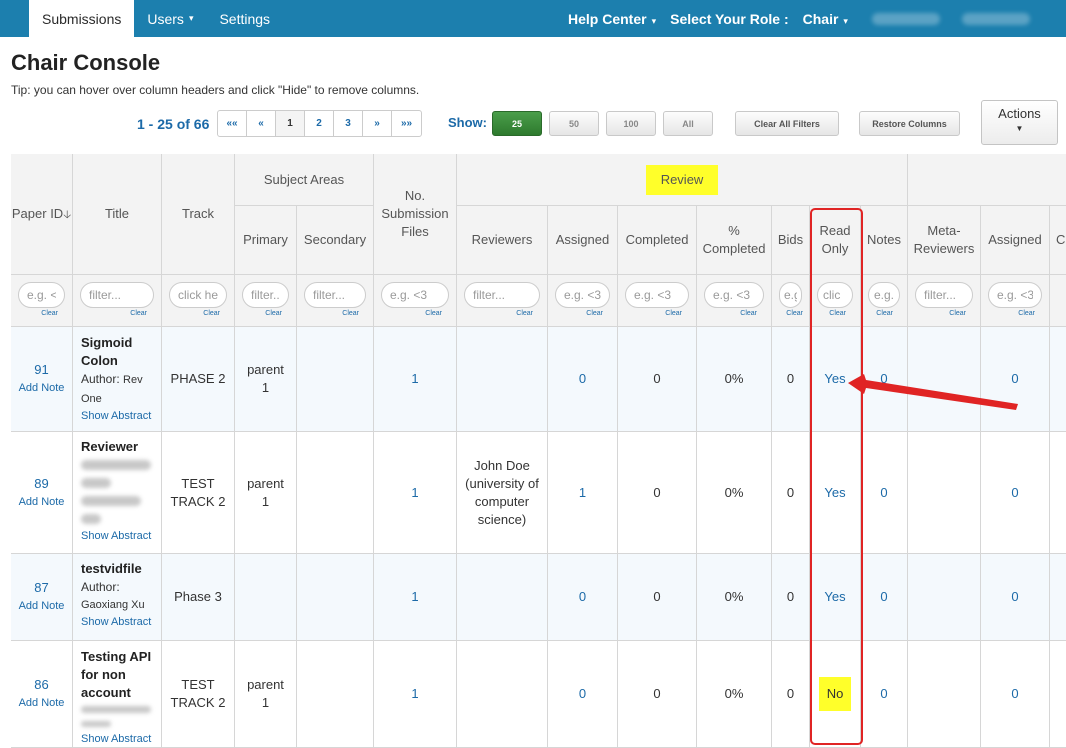 This screenshot has width=1066, height=748. I want to click on pager-last: »», so click(406, 123).